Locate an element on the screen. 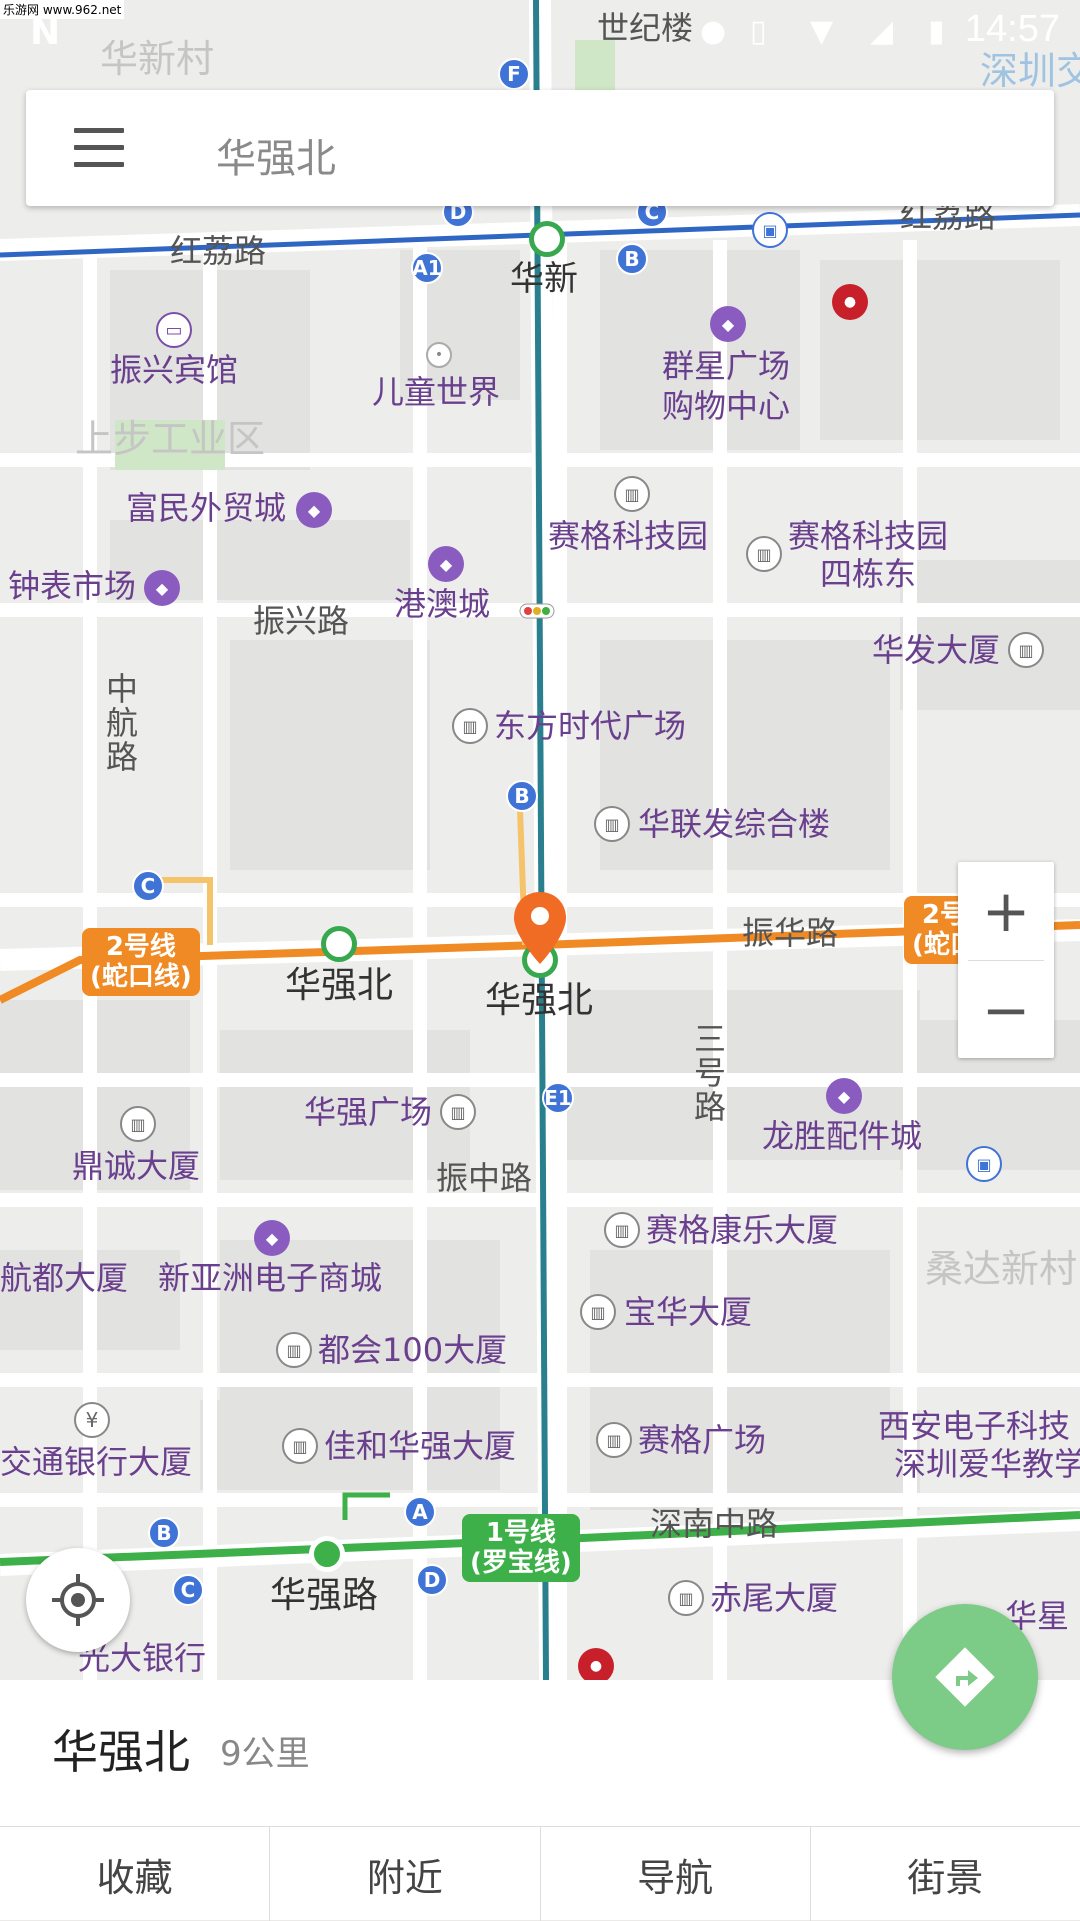 The height and width of the screenshot is (1921, 1080). poi-label: 赤尾大厦 is located at coordinates (774, 1598).